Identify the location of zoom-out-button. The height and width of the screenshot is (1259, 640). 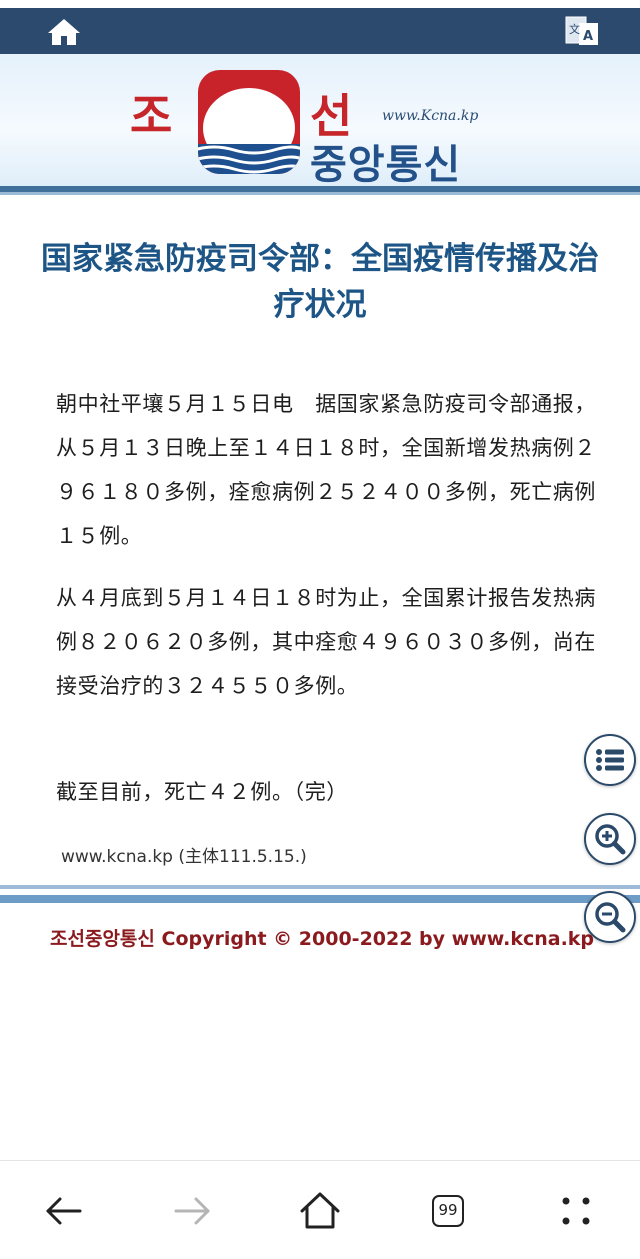
(610, 917).